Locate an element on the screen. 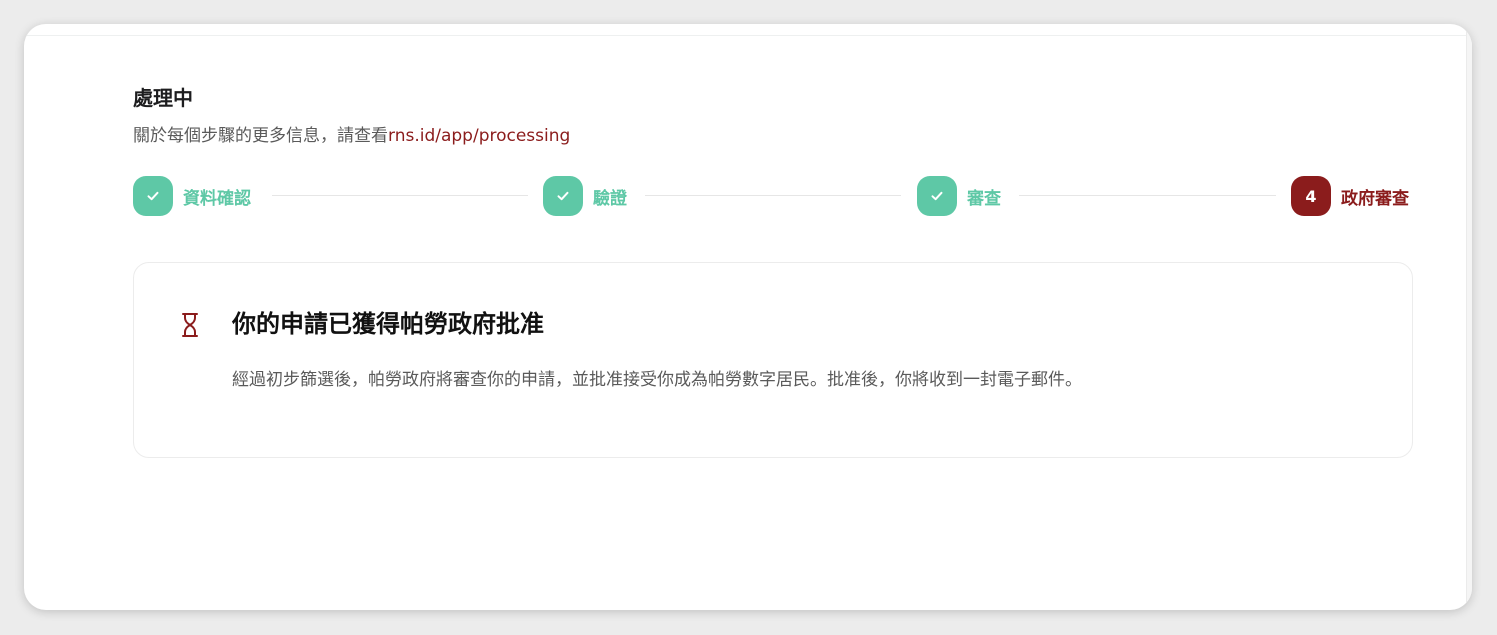  step-label: 資料確認 is located at coordinates (217, 198).